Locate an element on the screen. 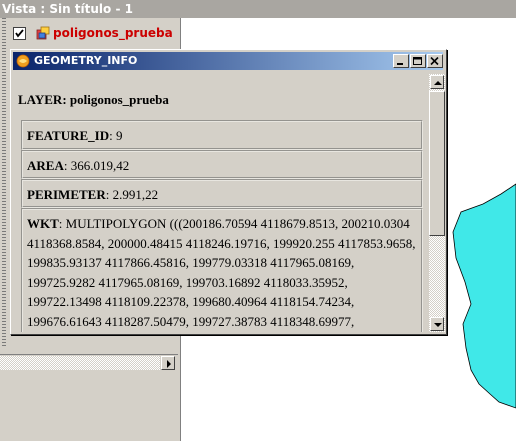 The width and height of the screenshot is (516, 446). maximize-button is located at coordinates (418, 61).